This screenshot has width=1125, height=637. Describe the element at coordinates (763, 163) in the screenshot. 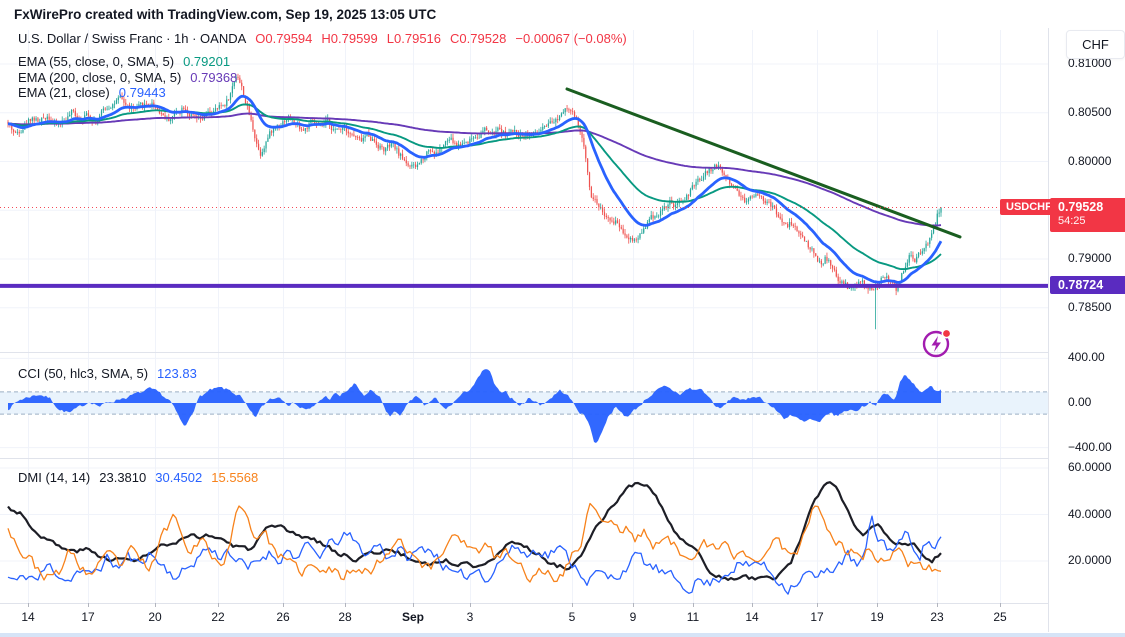

I see `descending-trendline` at that location.